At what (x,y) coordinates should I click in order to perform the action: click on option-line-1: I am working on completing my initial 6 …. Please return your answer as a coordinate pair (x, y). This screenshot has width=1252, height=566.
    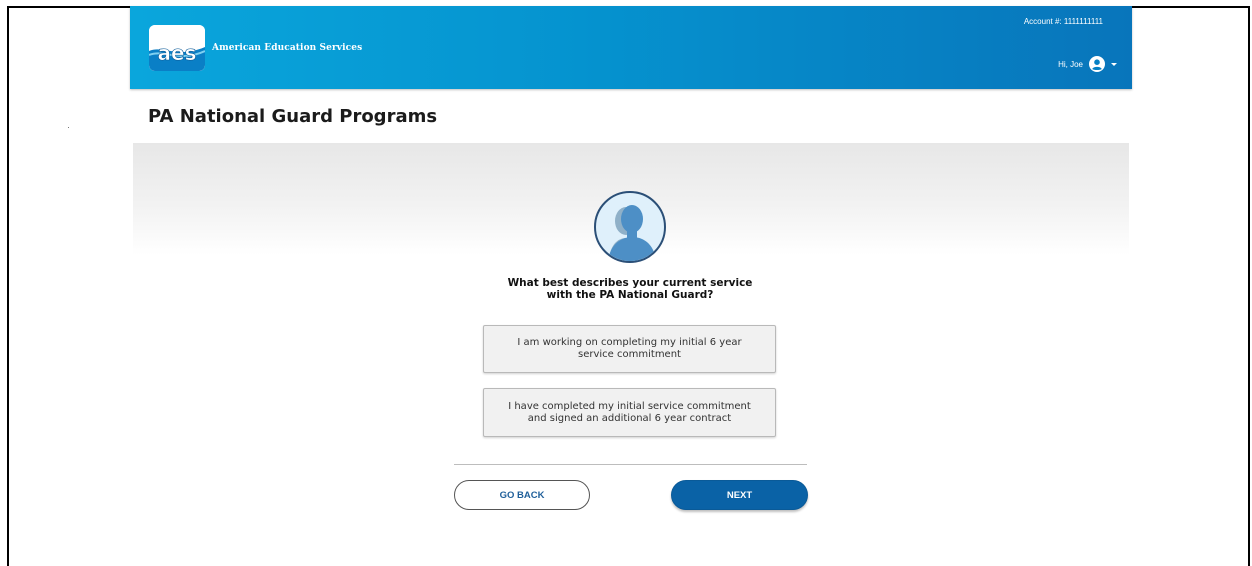
    Looking at the image, I should click on (629, 342).